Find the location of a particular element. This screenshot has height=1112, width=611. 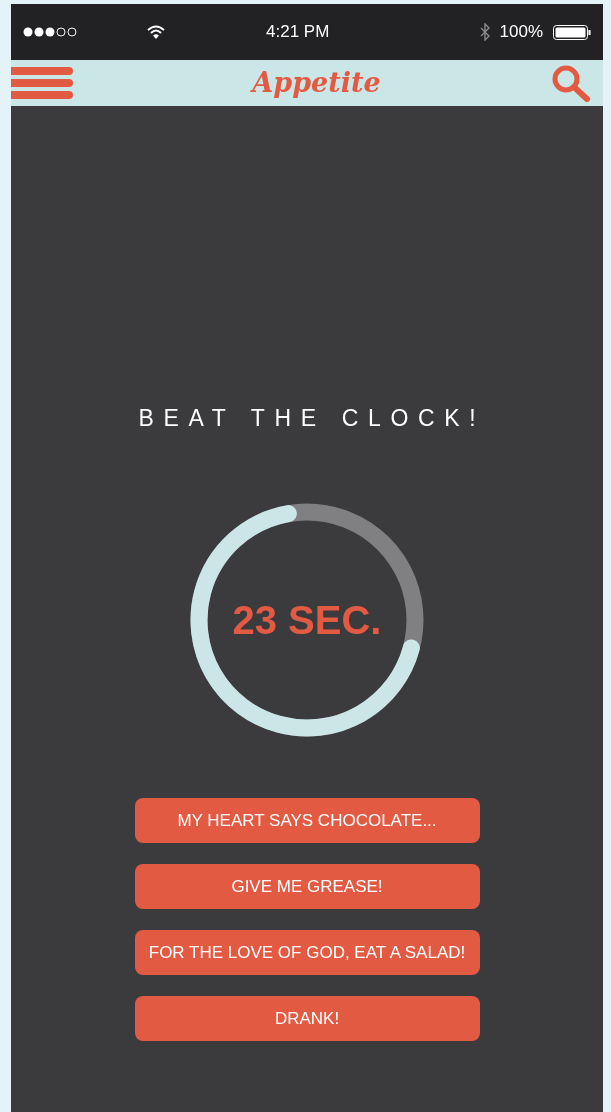

battery-percent: 100% is located at coordinates (521, 32).